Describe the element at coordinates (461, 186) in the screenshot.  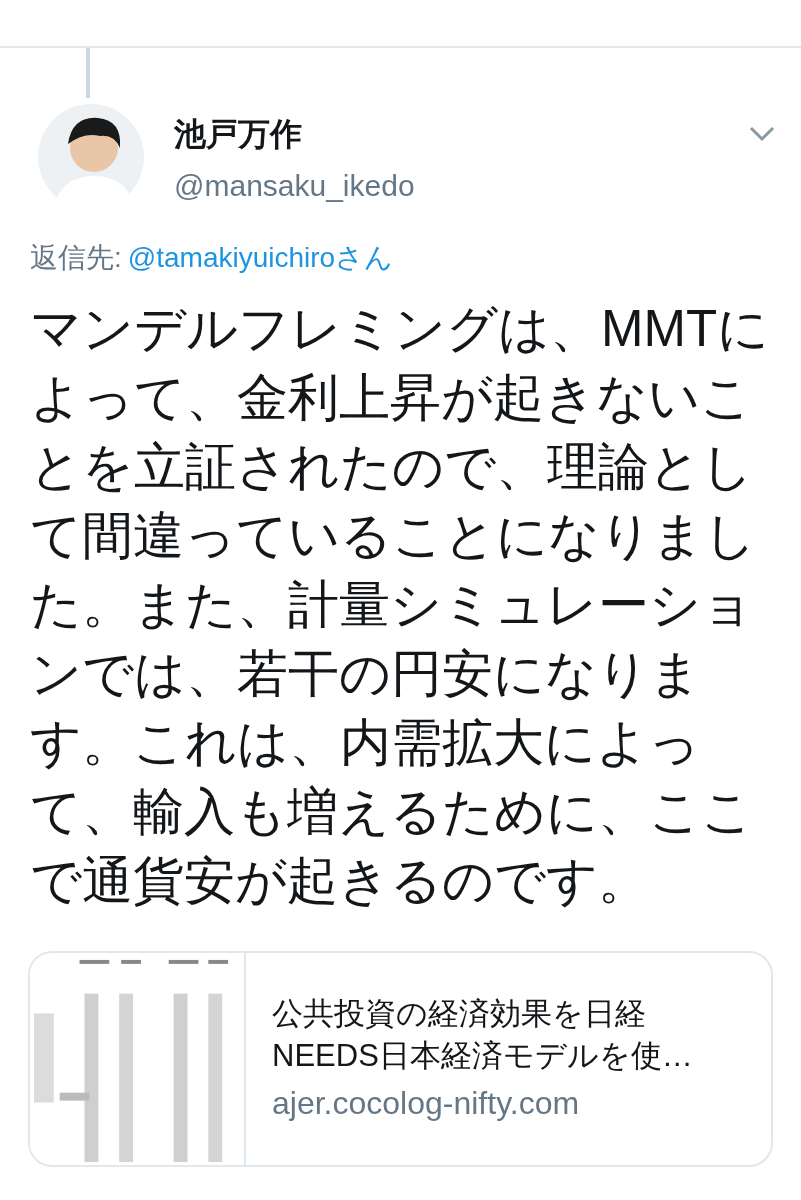
I see `author-handle: @mansaku_ikedo` at that location.